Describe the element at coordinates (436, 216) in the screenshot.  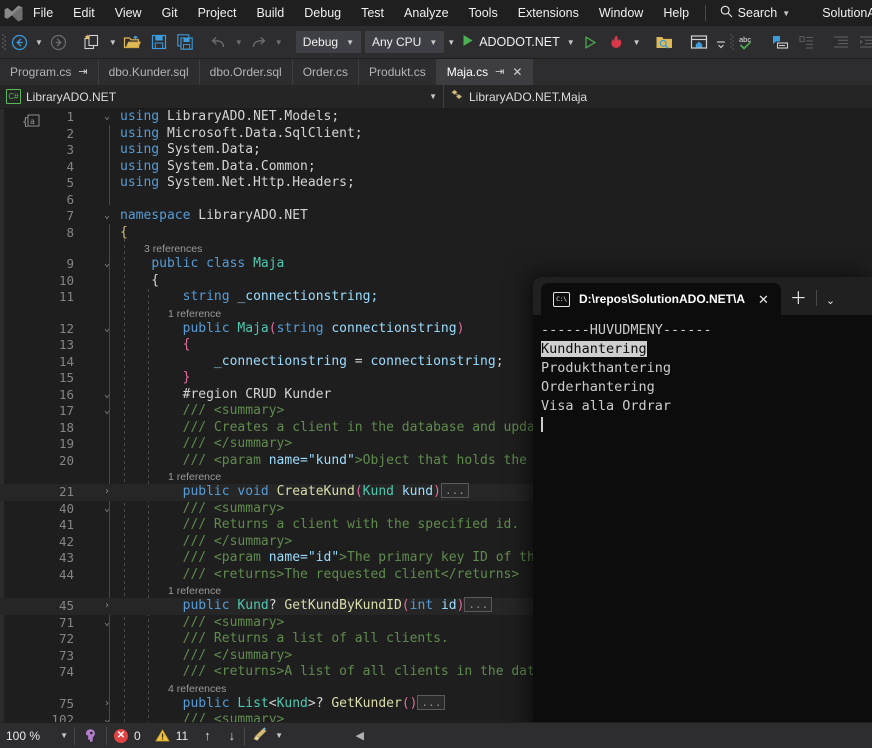
I see `code-line: 7 ⌄ namespace LibraryADO.NET` at that location.